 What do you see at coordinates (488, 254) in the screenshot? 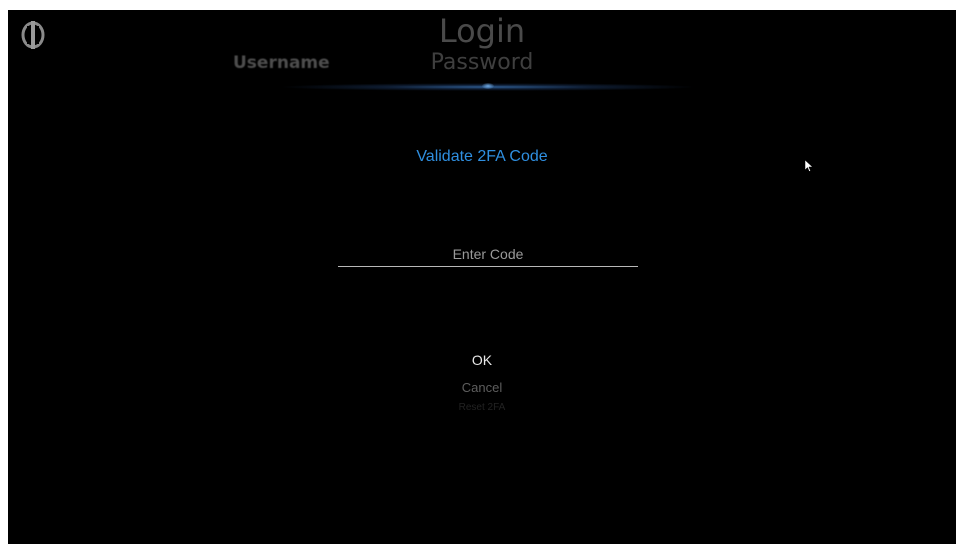
I see `code-input` at bounding box center [488, 254].